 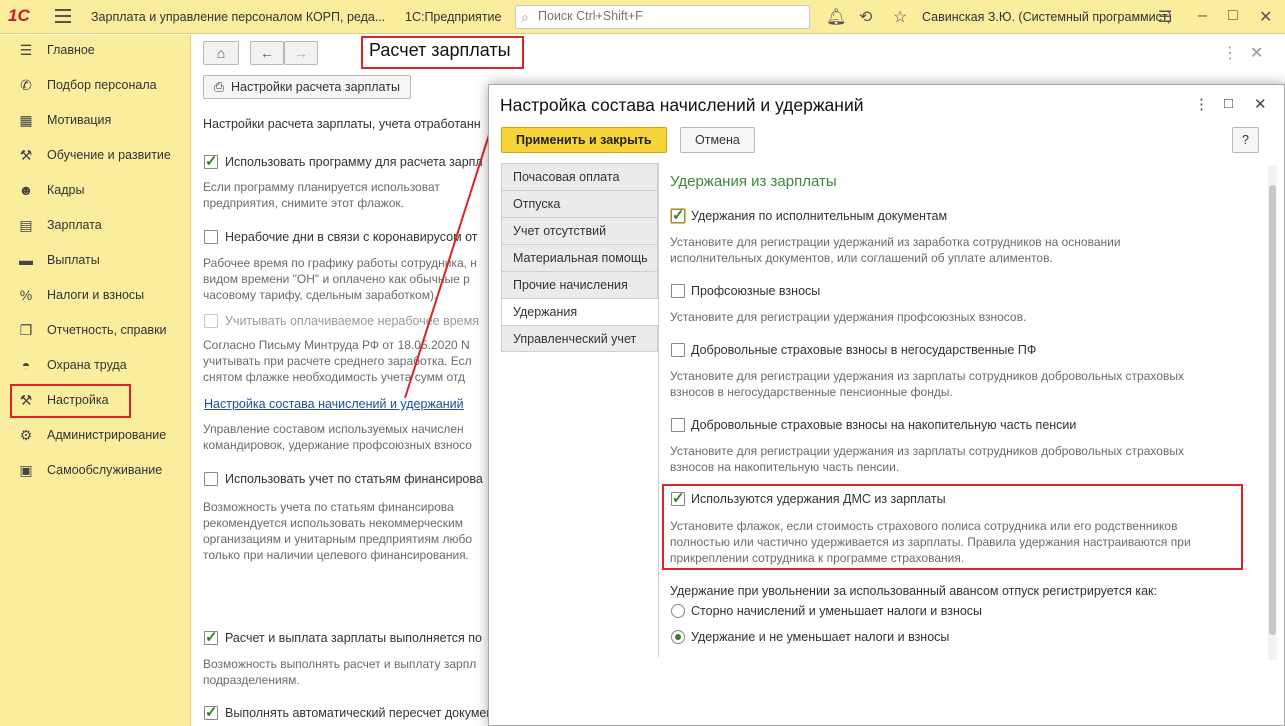 I want to click on item5-checkbox, so click(x=678, y=498).